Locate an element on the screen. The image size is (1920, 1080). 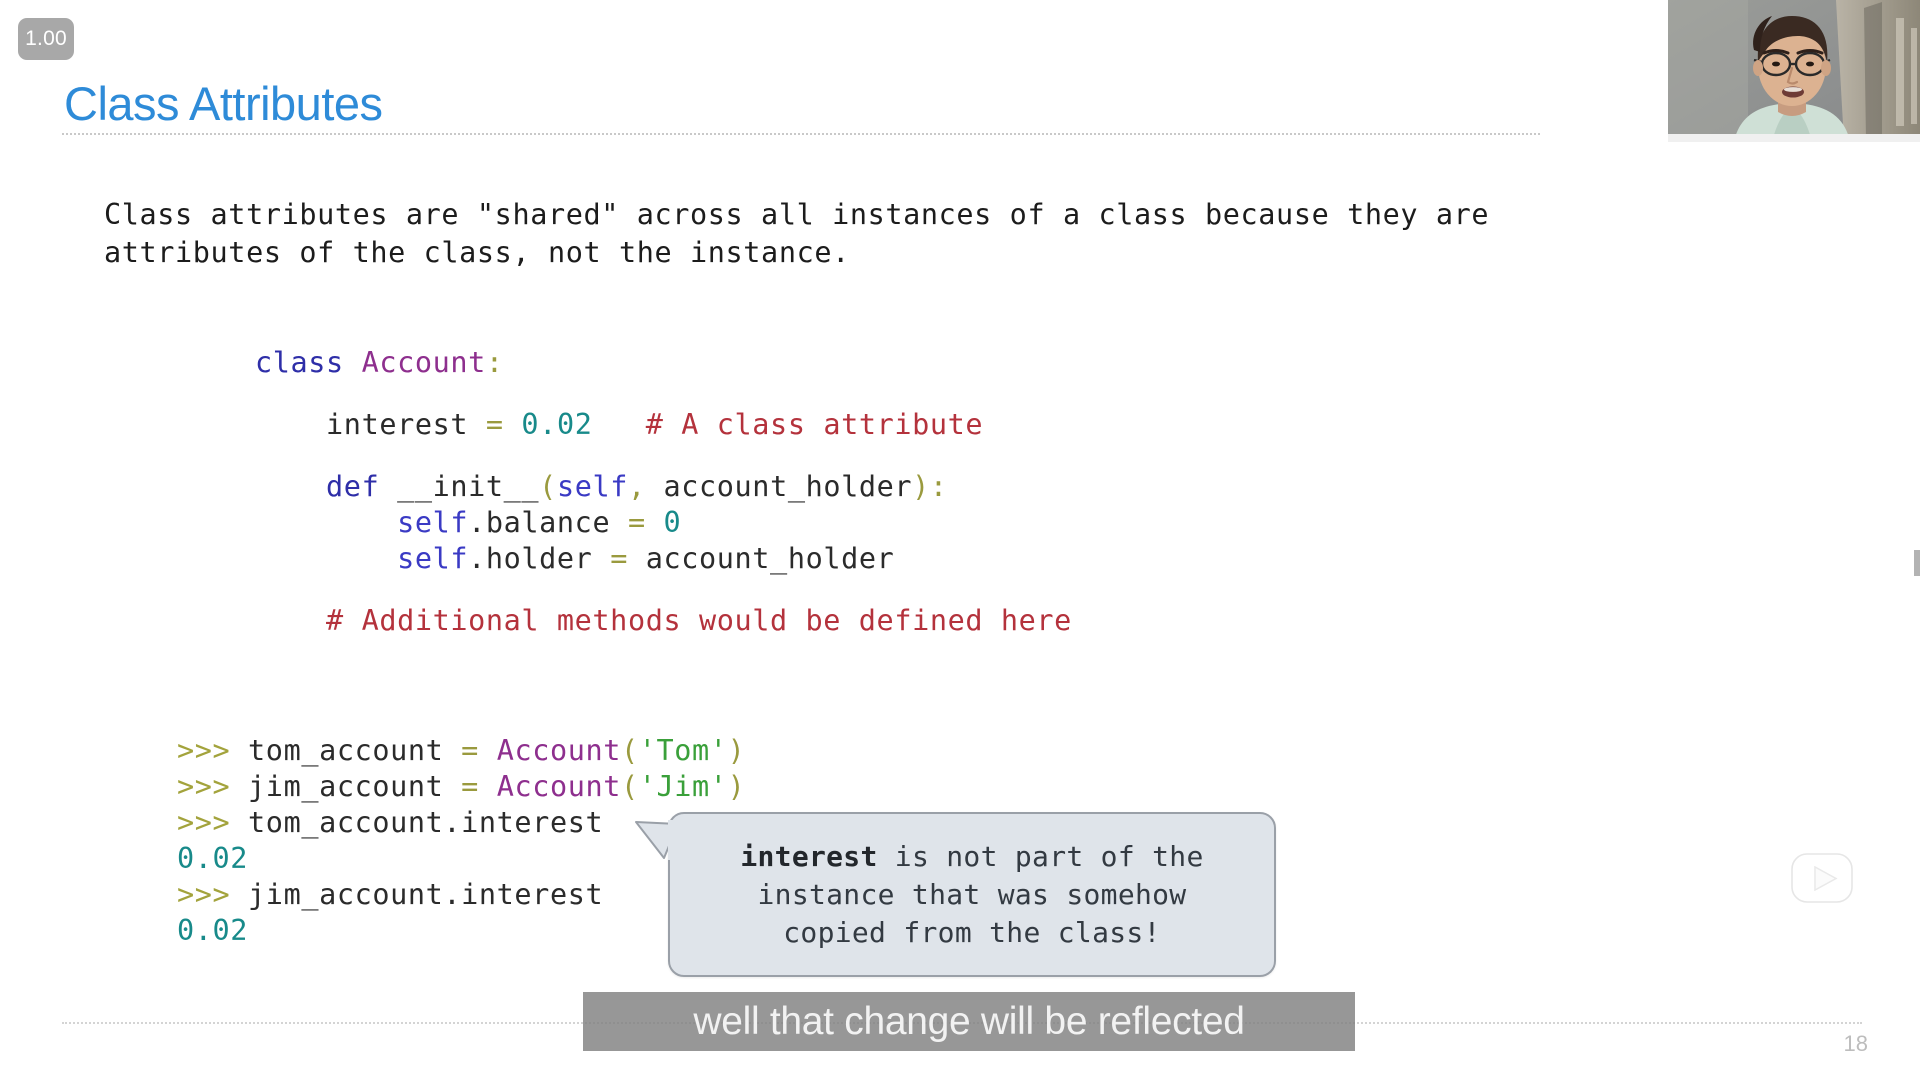
title-divider is located at coordinates (801, 134).